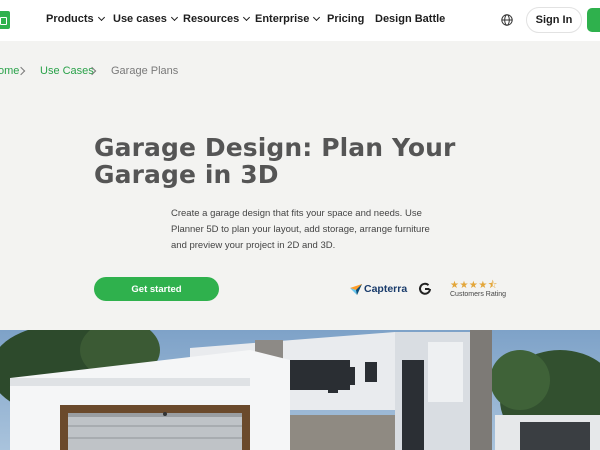  Describe the element at coordinates (140, 19) in the screenshot. I see `nav-use-cases-label: Use cases` at that location.